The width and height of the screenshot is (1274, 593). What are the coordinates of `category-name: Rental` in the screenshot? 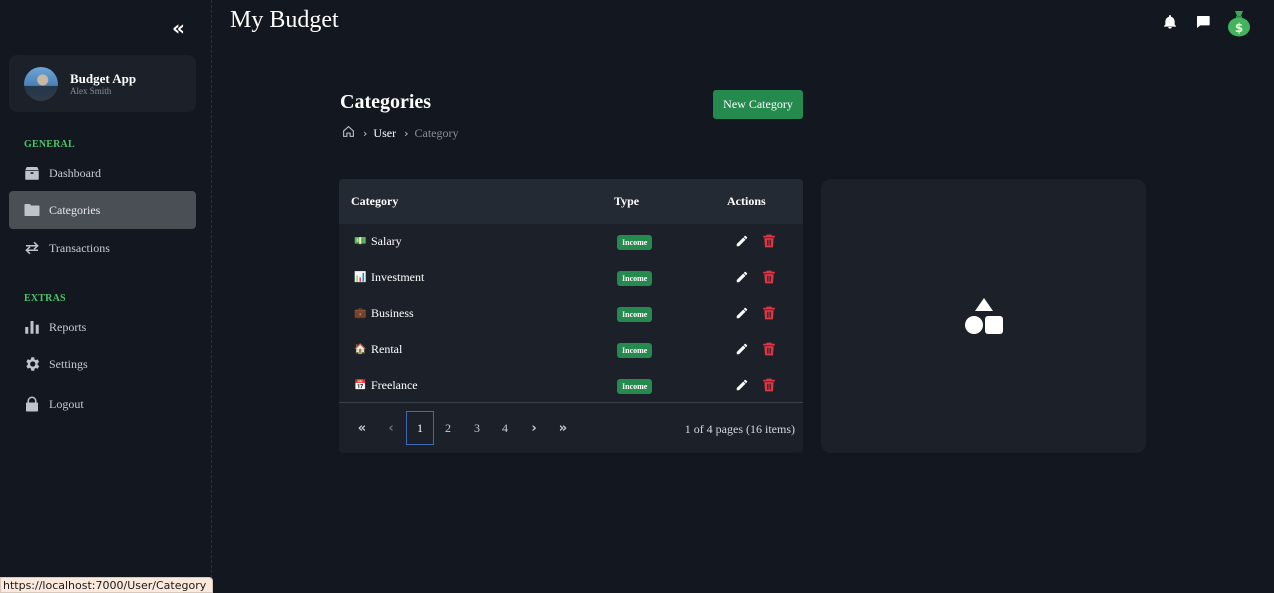 It's located at (387, 349).